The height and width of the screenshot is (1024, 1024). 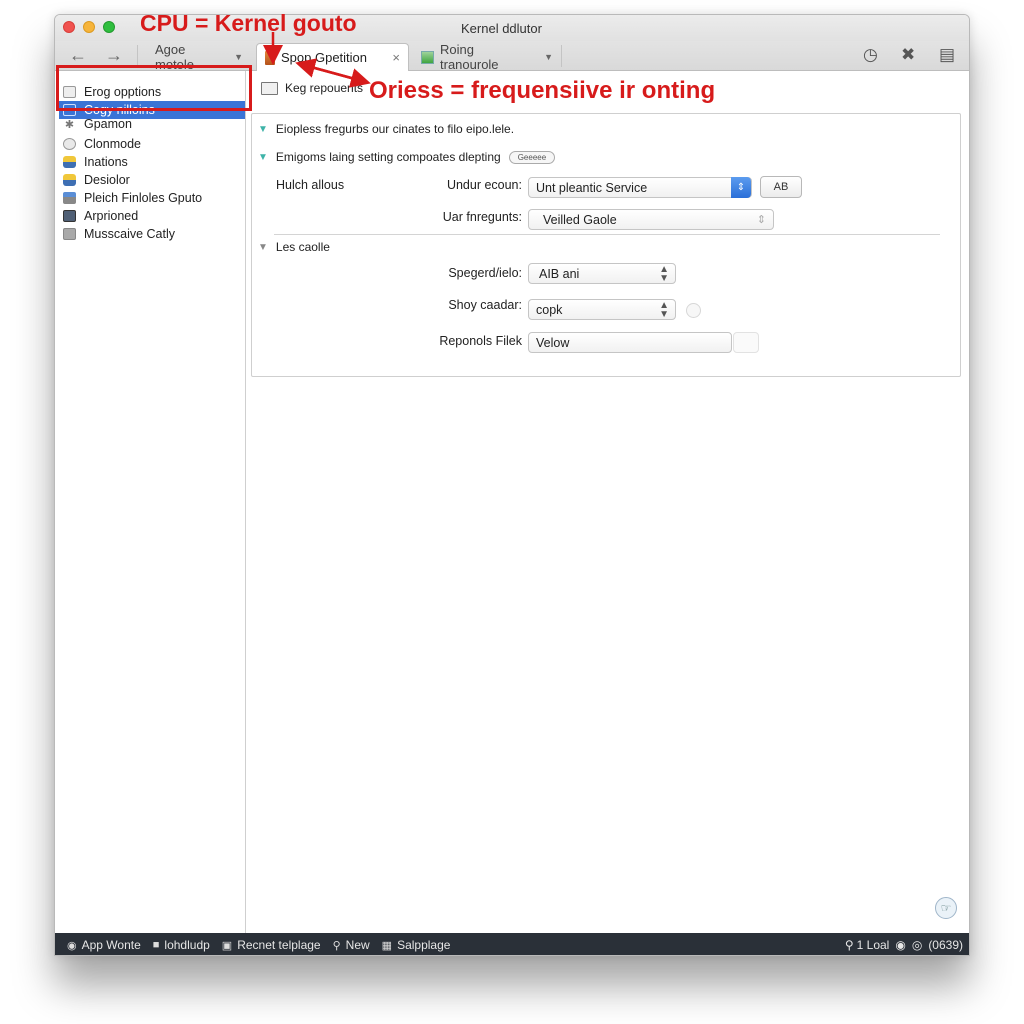 What do you see at coordinates (111, 216) in the screenshot?
I see `sidebar-item-label: Arprioned` at bounding box center [111, 216].